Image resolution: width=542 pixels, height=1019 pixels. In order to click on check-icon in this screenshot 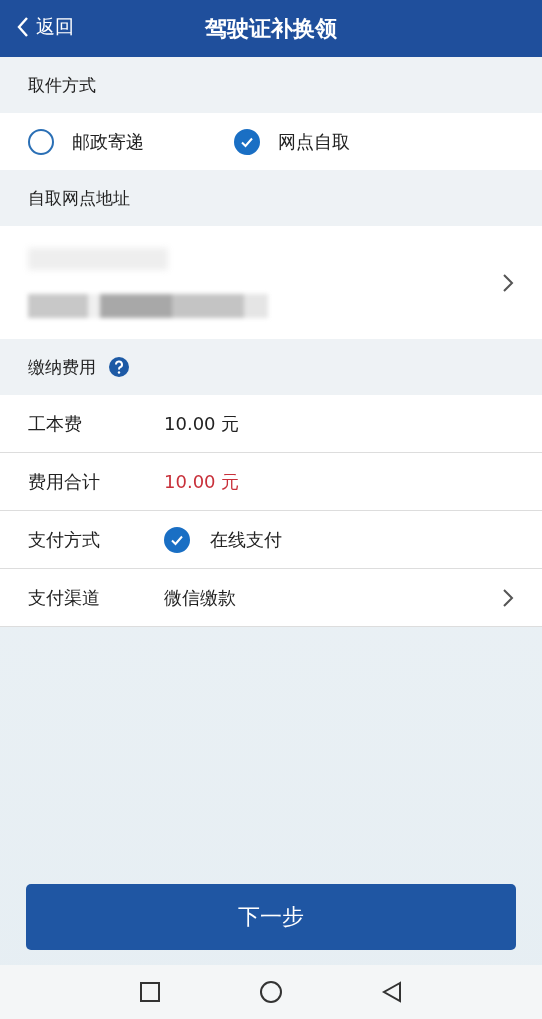, I will do `click(177, 539)`.